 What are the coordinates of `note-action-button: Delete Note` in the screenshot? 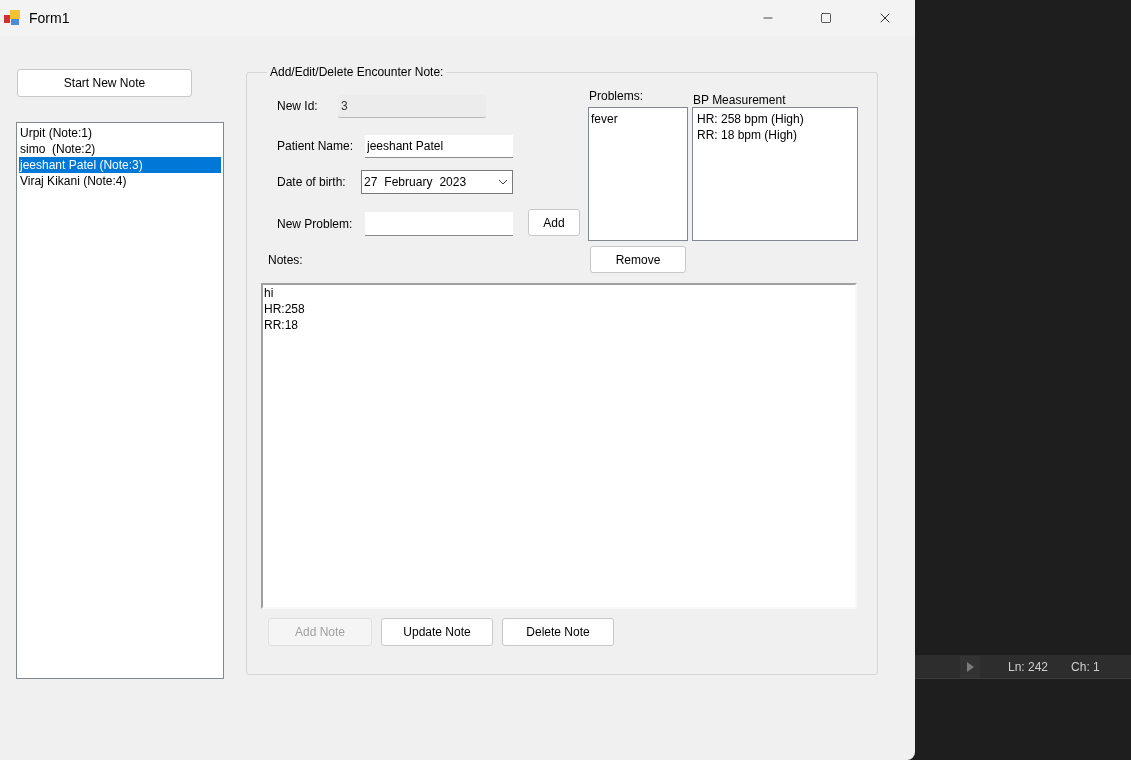 It's located at (558, 632).